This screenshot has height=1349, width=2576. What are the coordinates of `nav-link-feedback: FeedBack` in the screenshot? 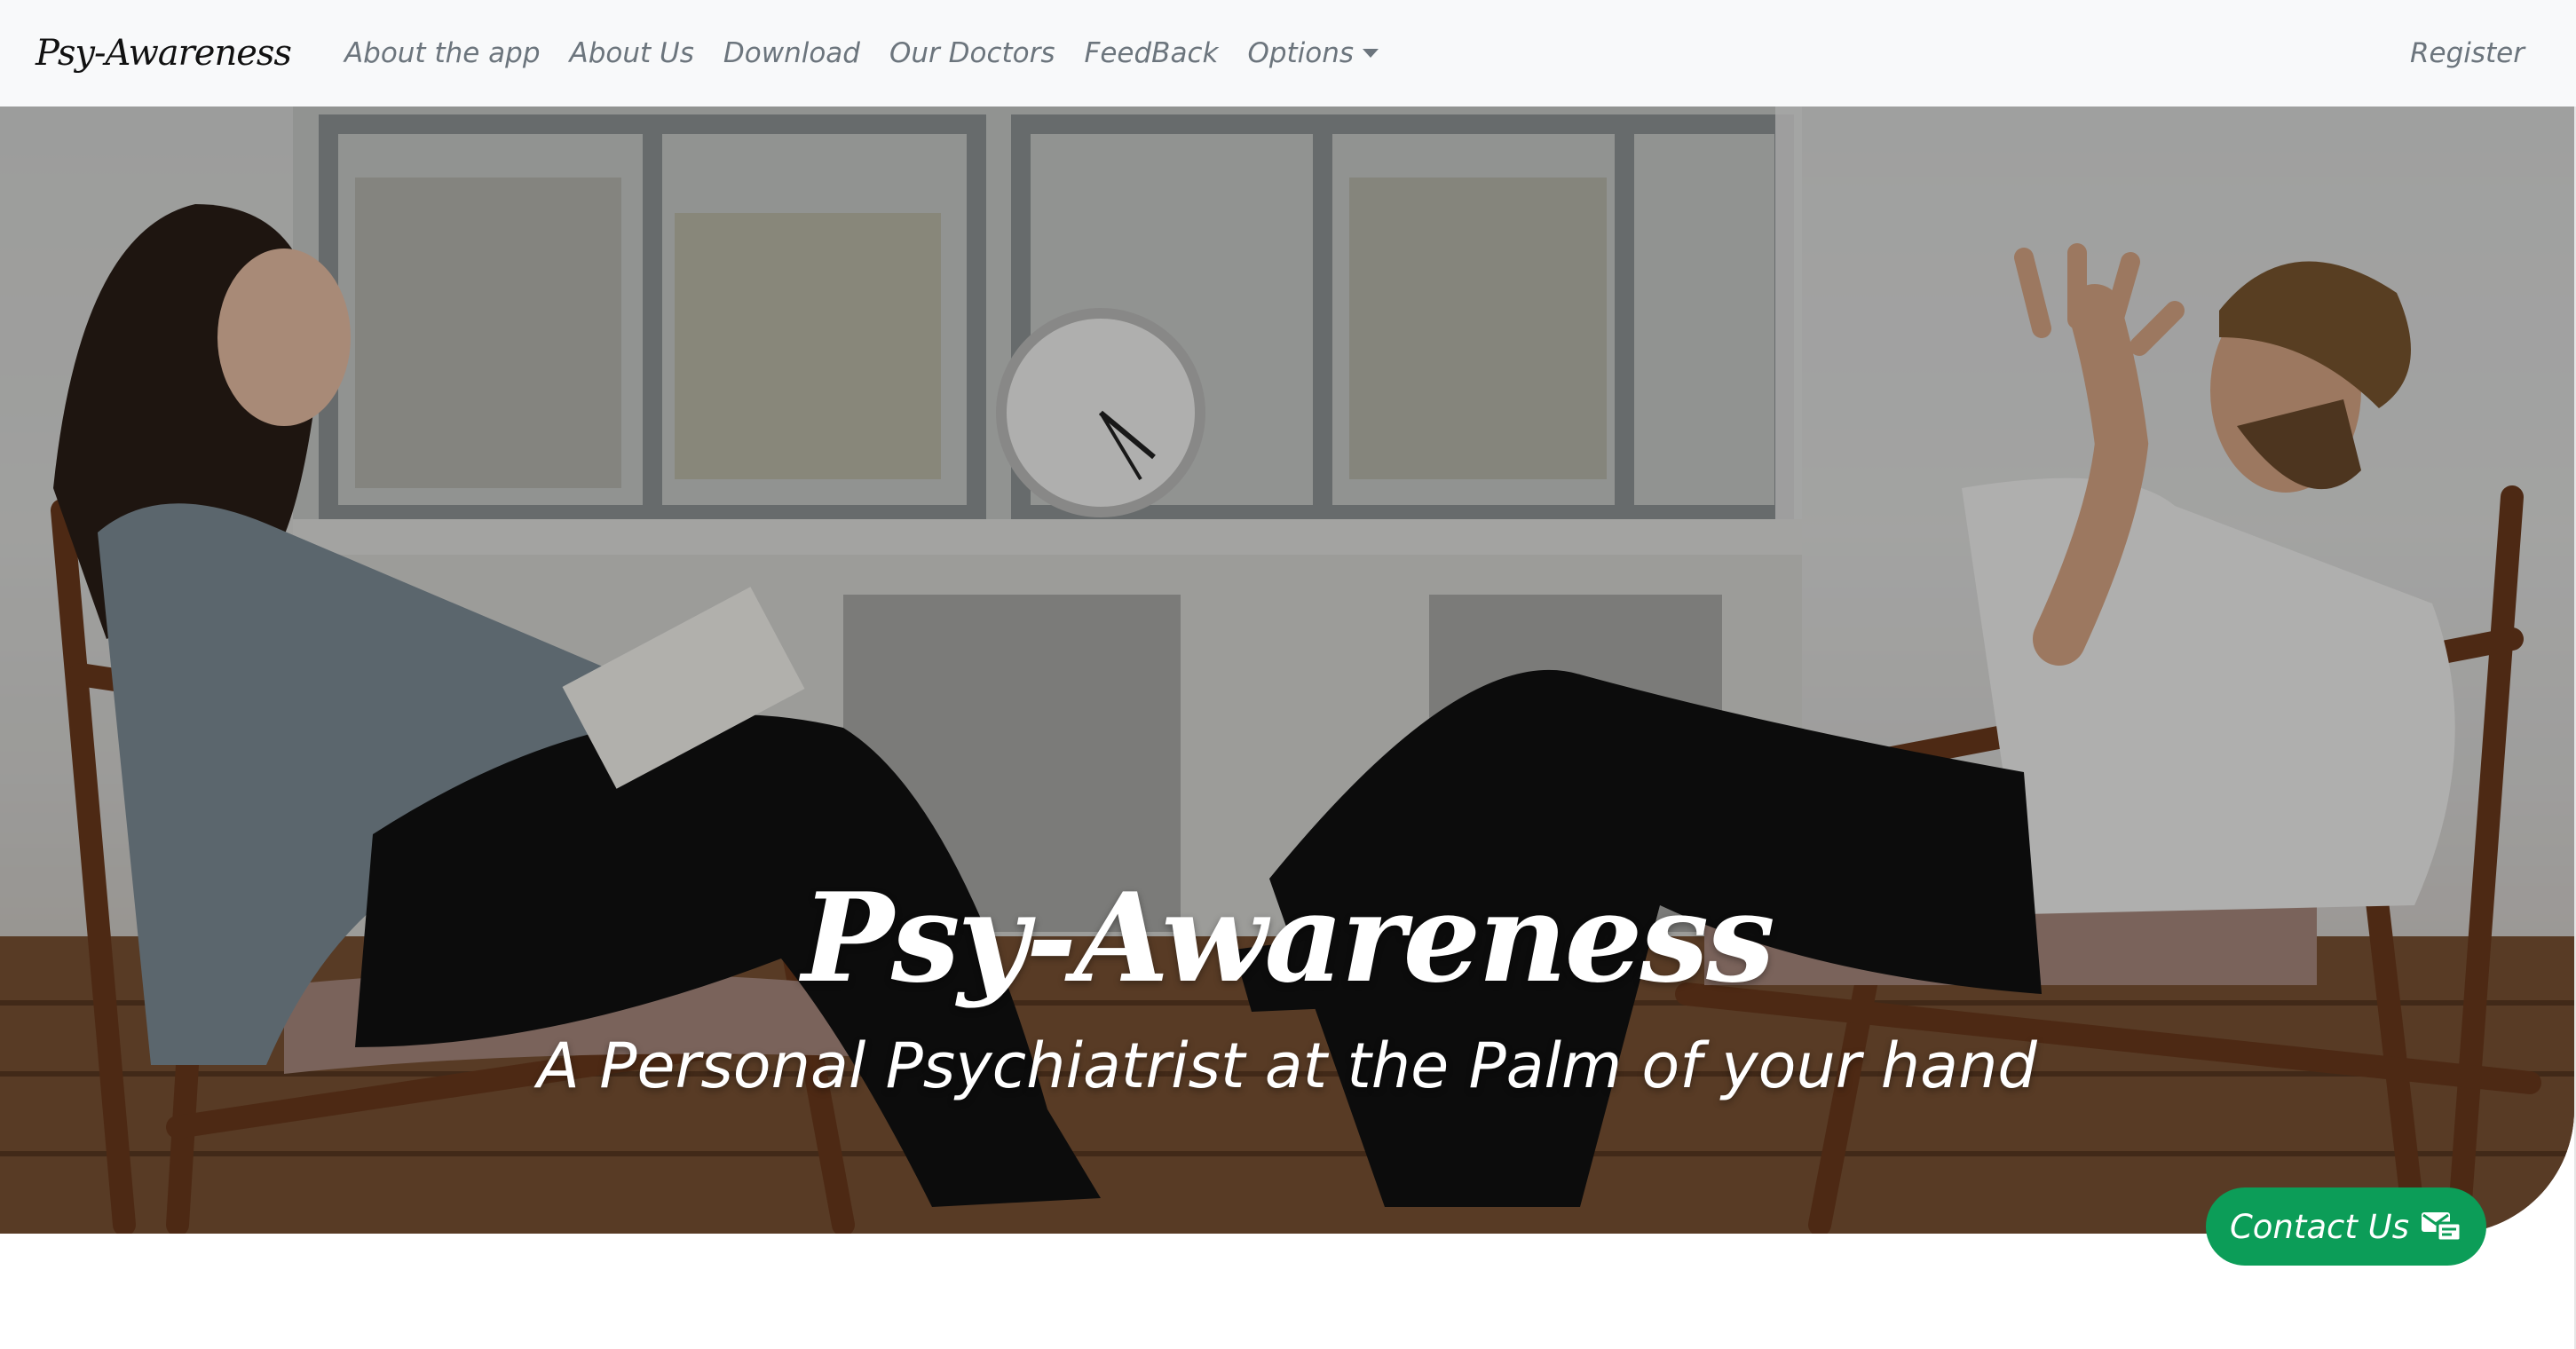 It's located at (1152, 53).